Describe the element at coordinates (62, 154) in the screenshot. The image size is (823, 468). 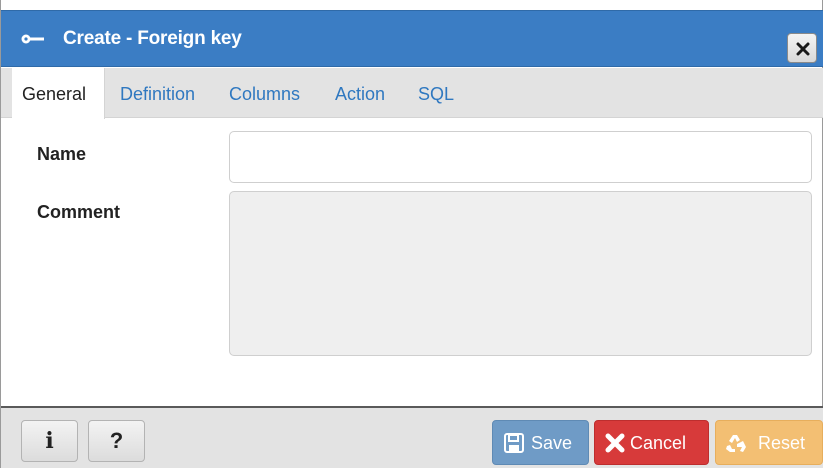
I see `name-label: Name` at that location.